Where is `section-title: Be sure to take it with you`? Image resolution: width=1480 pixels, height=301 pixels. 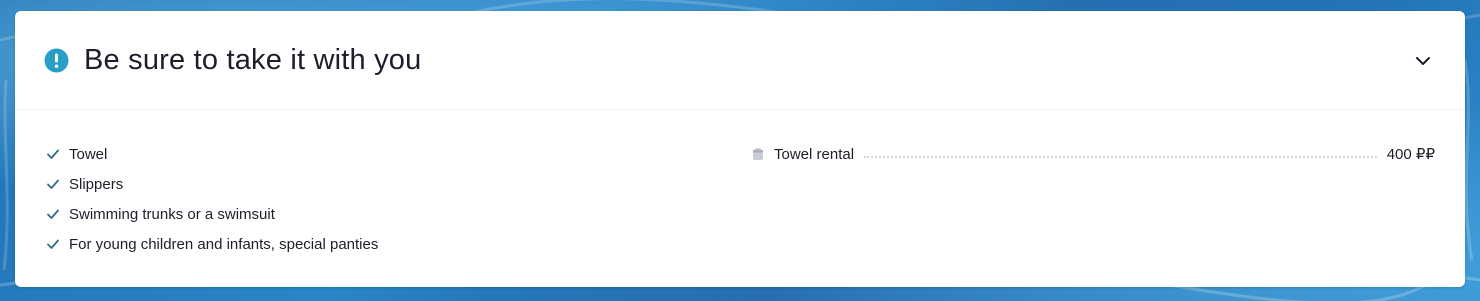 section-title: Be sure to take it with you is located at coordinates (253, 60).